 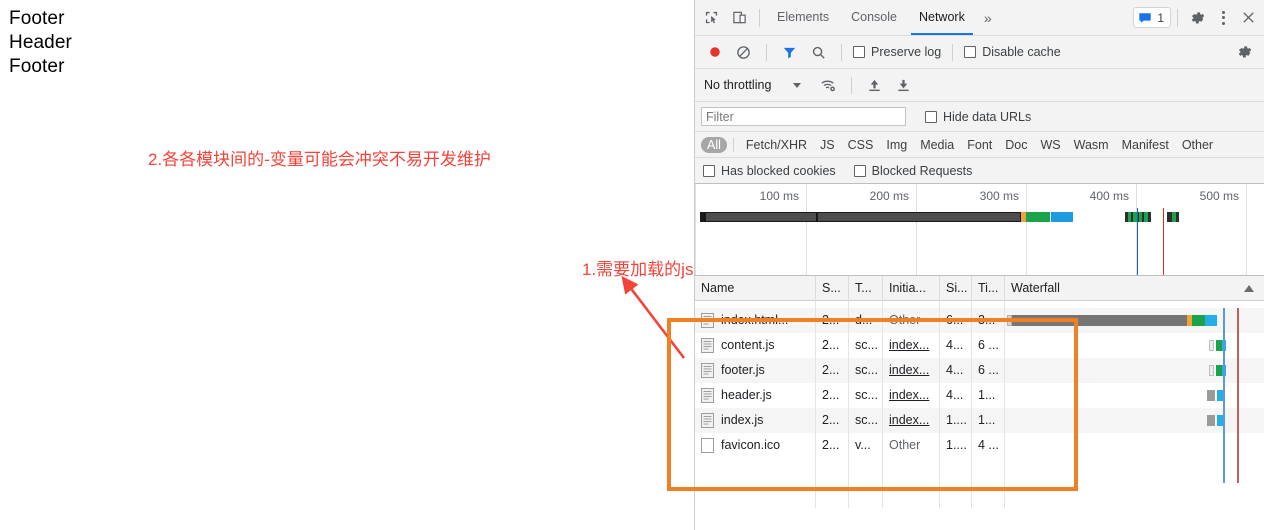 What do you see at coordinates (769, 171) in the screenshot?
I see `has-blocked-cookies-checkbox: Has blocked cookies` at bounding box center [769, 171].